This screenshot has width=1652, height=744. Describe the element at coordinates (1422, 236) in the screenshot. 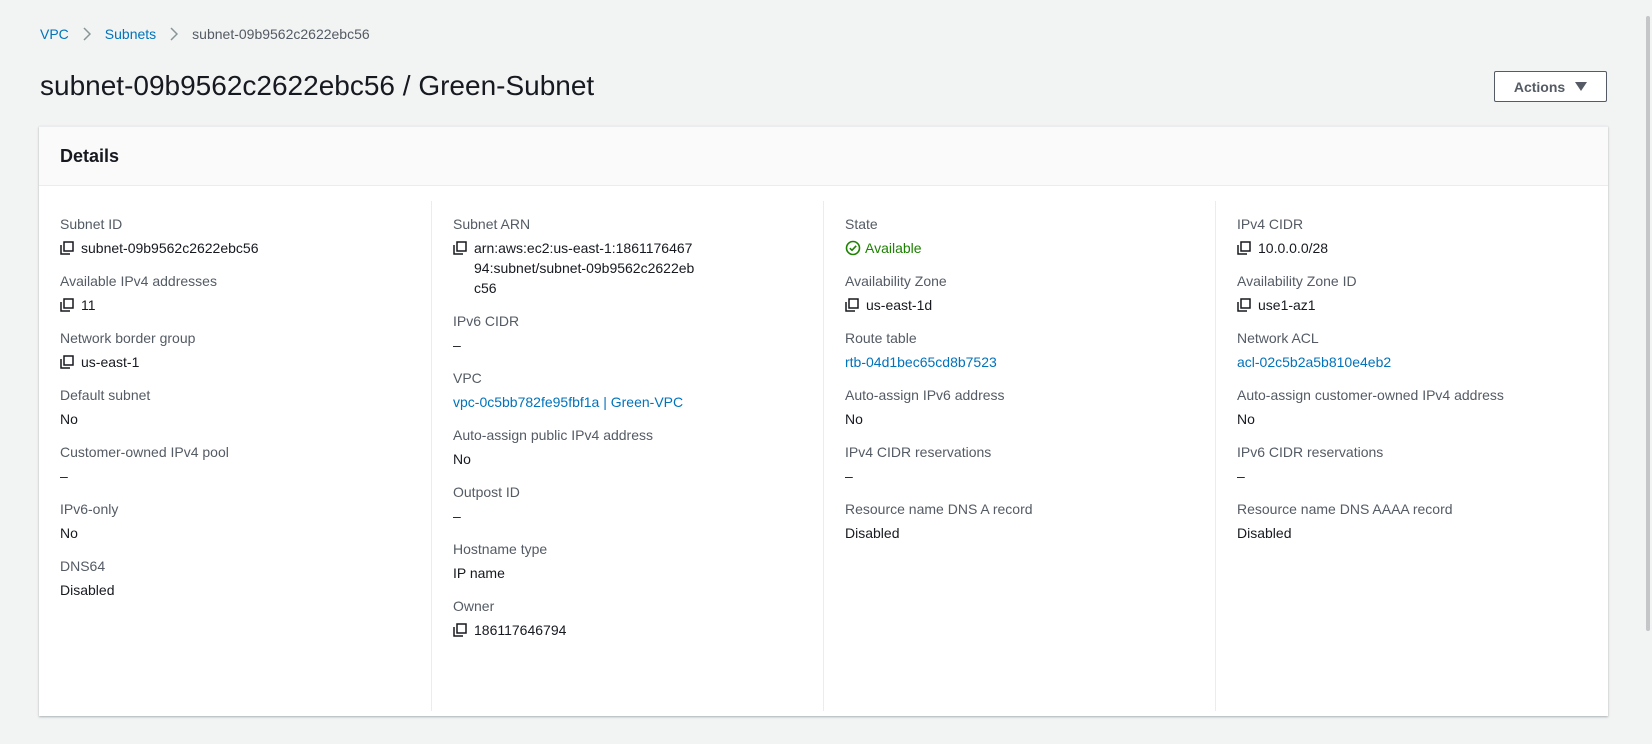

I see `field-ipv4-cidr: IPv4 CIDR 10.0.0.0/28` at that location.